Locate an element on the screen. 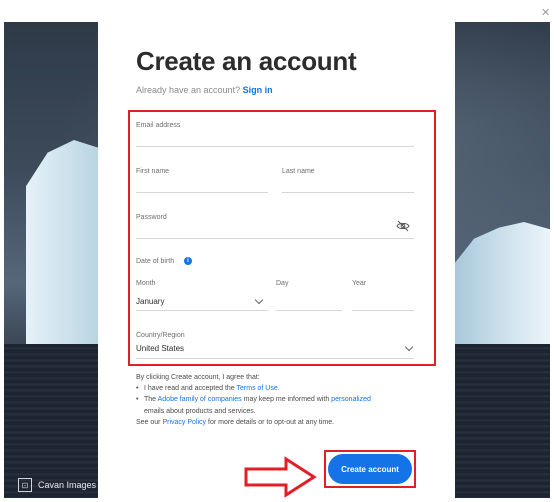 The height and width of the screenshot is (502, 554). day-label: Day is located at coordinates (282, 283).